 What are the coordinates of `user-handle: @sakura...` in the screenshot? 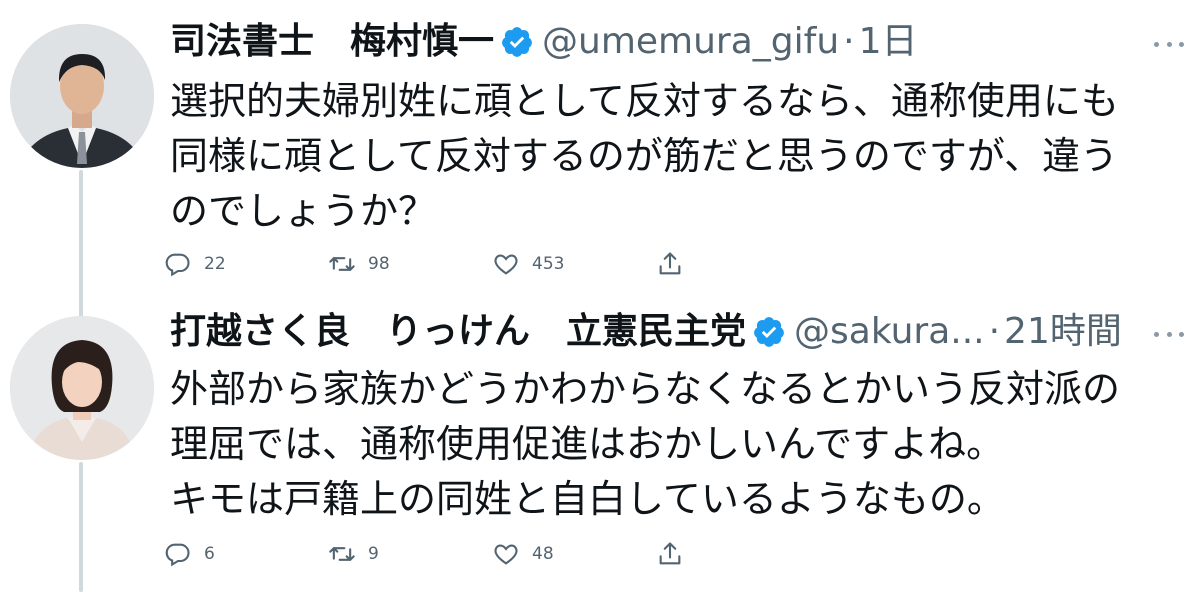 It's located at (889, 332).